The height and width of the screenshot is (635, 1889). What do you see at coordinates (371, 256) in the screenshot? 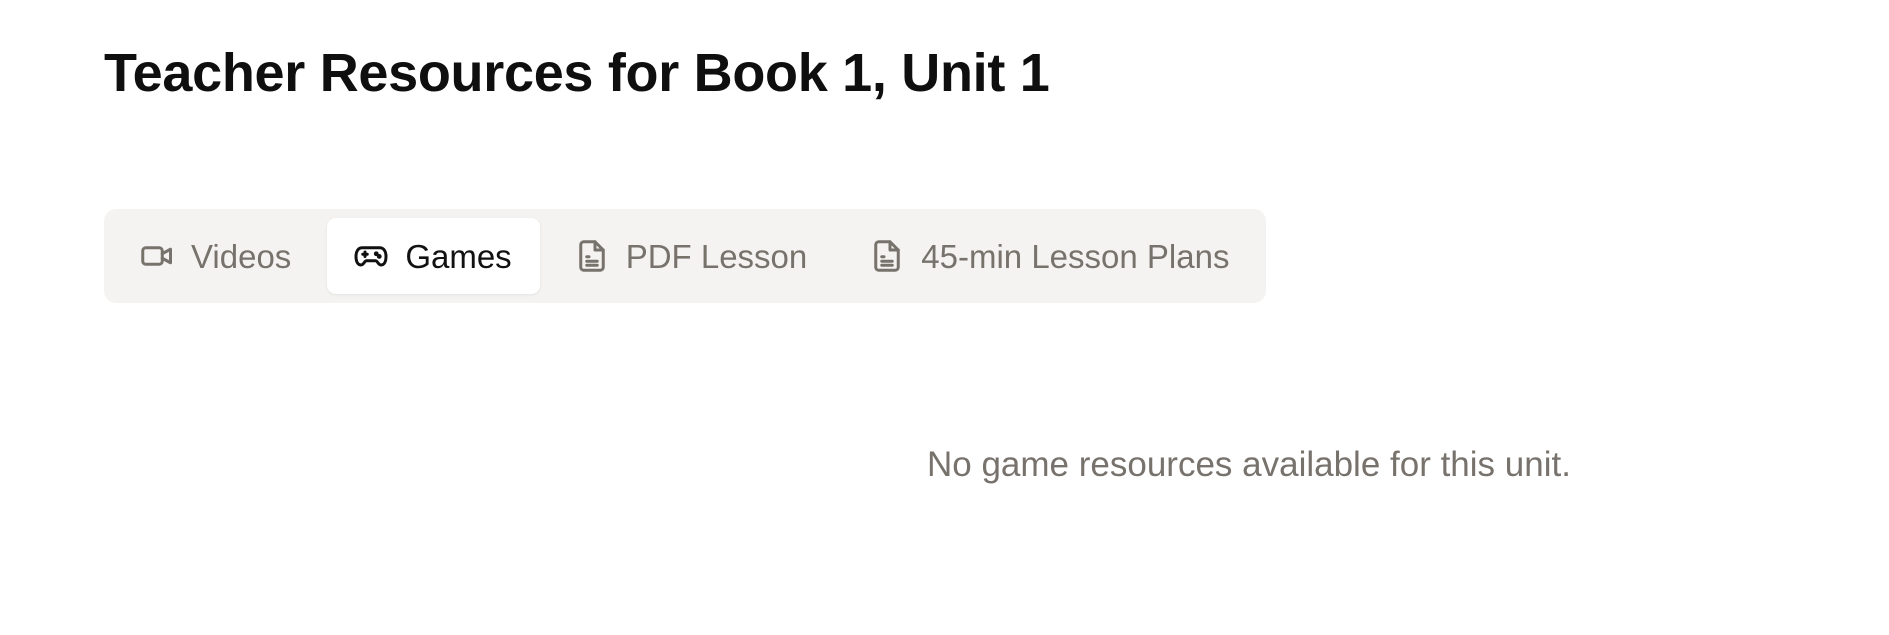
I see `gamepad-icon` at bounding box center [371, 256].